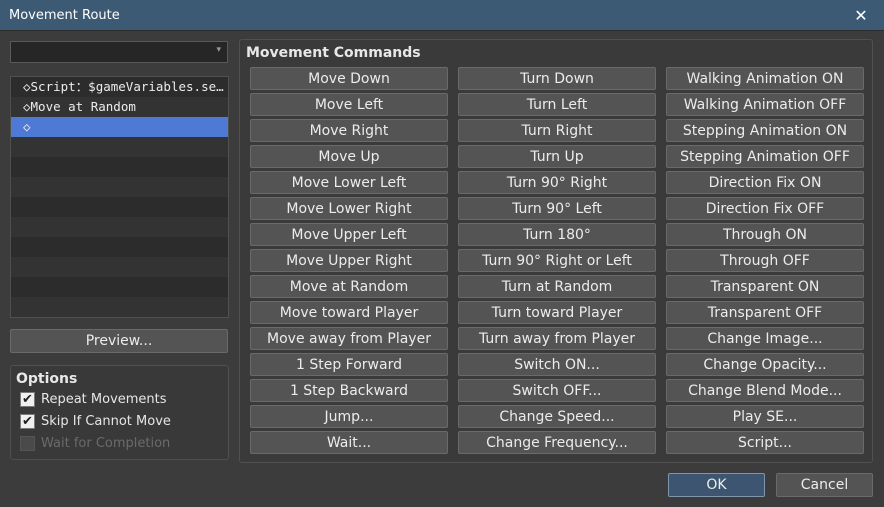  I want to click on wait-for-completion-checkbox: Wait for Completion, so click(95, 443).